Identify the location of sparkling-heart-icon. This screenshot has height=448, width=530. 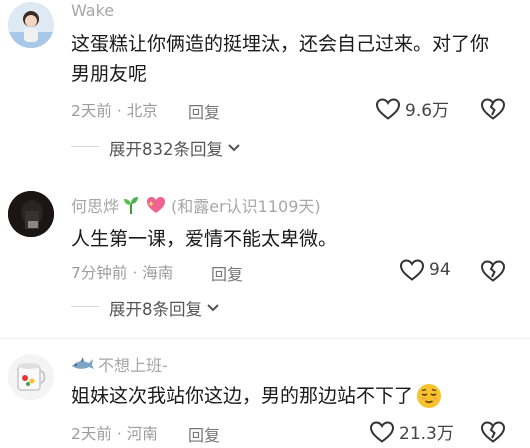
(156, 205).